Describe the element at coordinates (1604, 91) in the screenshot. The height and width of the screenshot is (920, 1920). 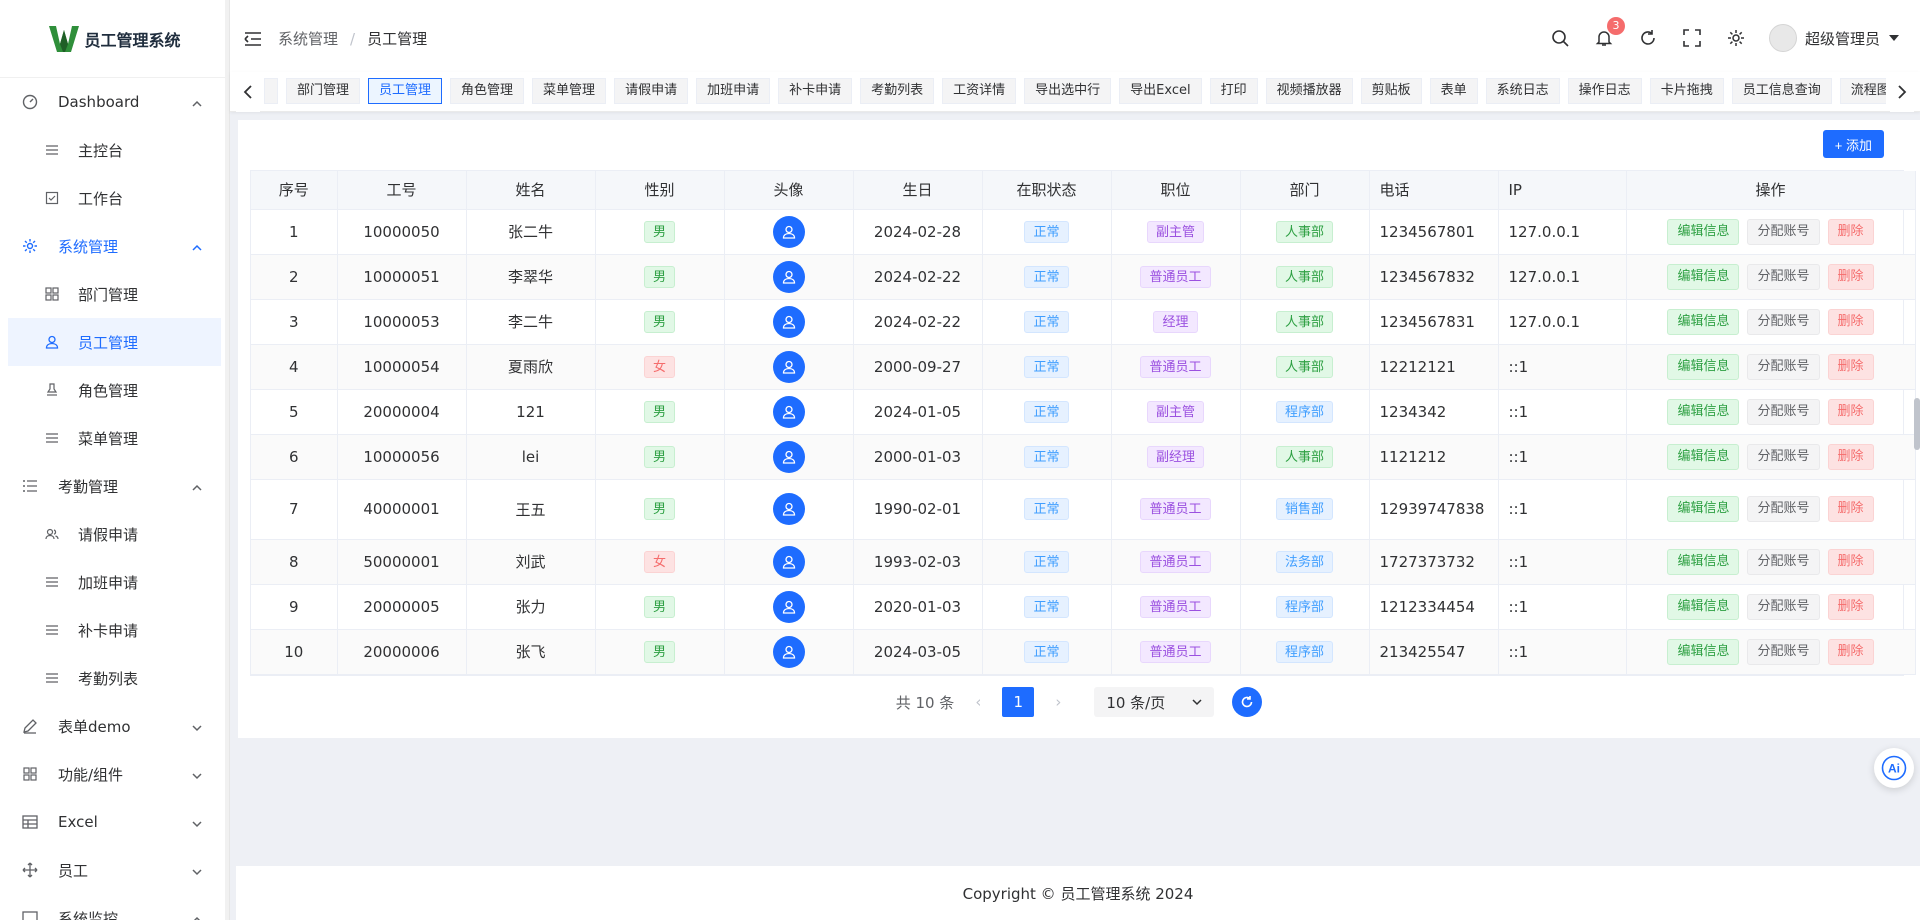
I see `tag-item: 操作日志` at that location.